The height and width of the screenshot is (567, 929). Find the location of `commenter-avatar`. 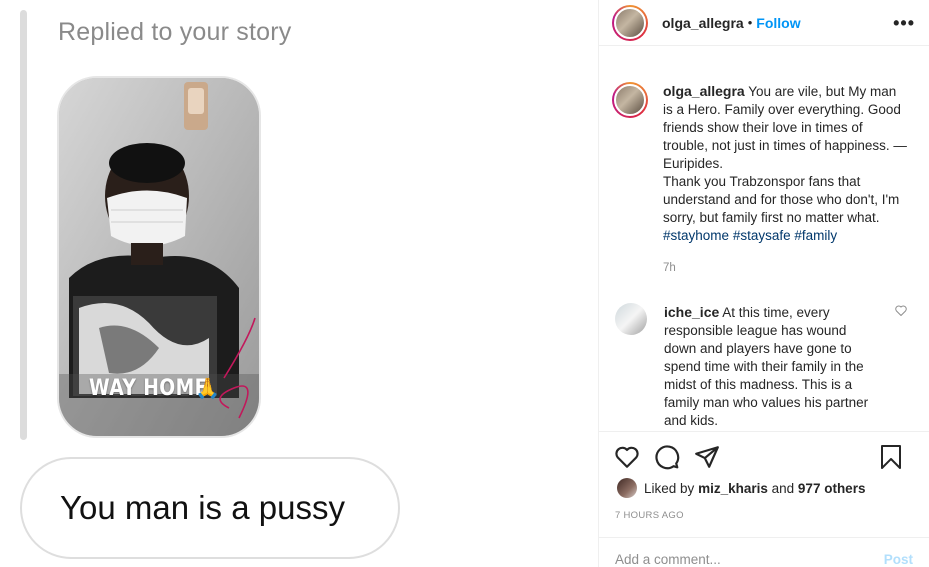

commenter-avatar is located at coordinates (631, 319).